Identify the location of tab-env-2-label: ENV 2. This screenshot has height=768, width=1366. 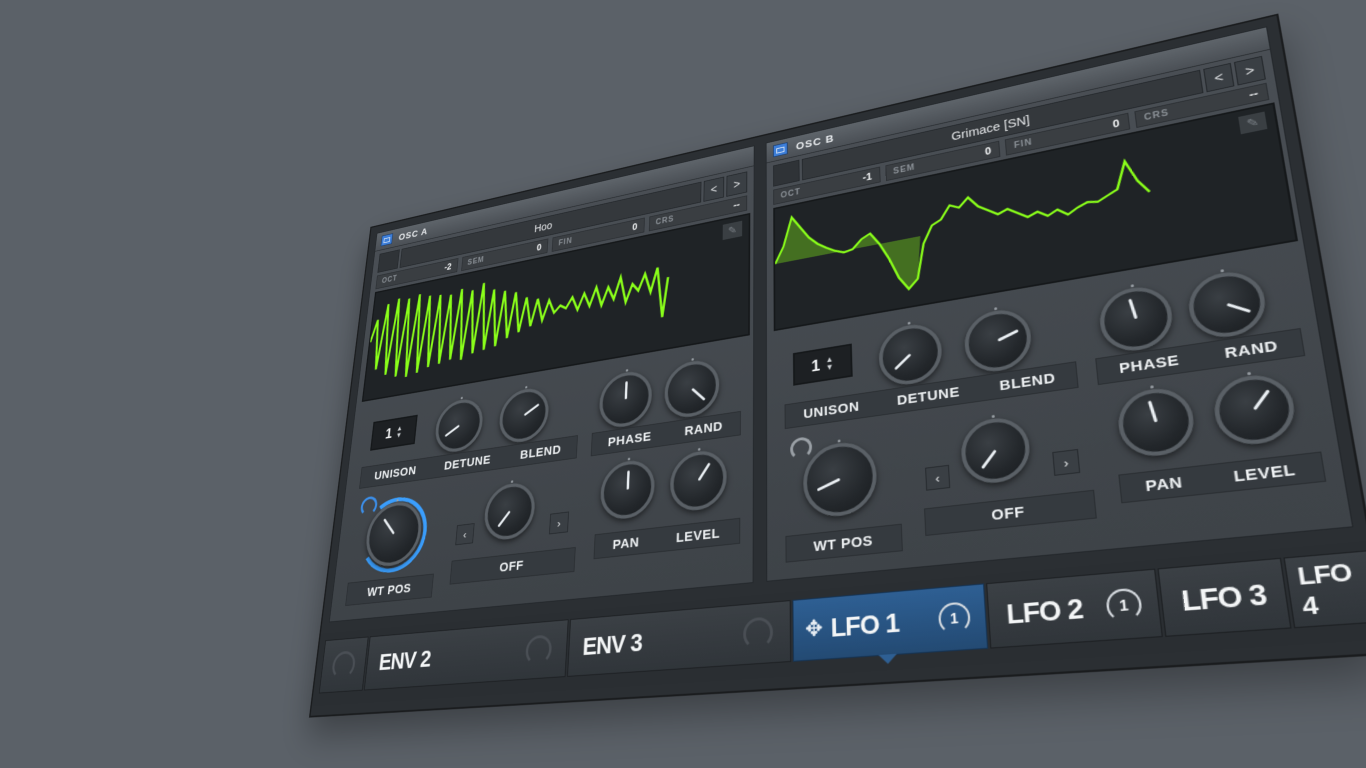
(404, 660).